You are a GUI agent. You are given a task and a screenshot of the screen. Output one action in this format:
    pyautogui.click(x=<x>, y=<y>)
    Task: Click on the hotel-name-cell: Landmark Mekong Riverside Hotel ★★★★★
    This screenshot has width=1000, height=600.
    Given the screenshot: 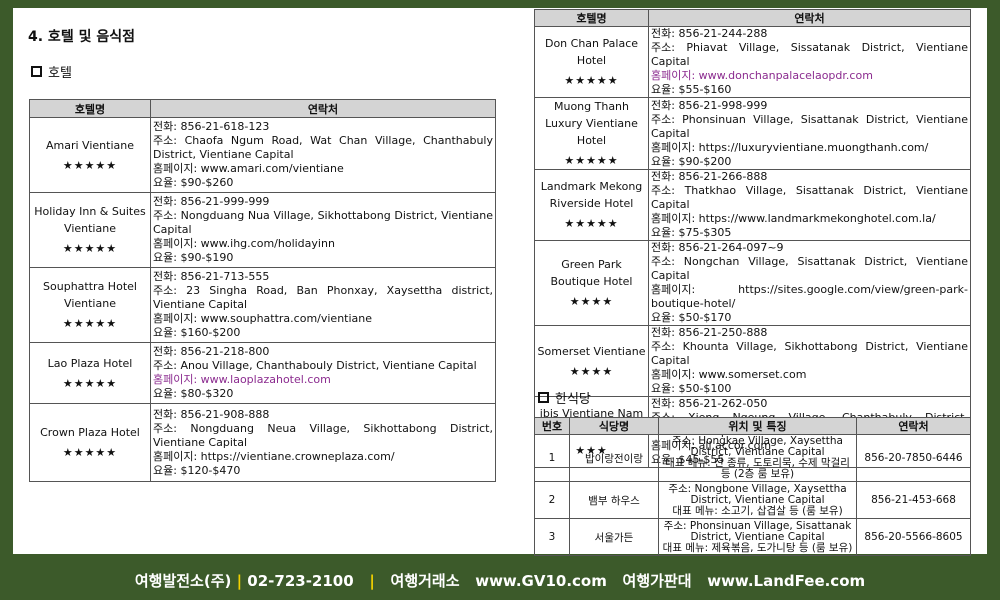 What is the action you would take?
    pyautogui.click(x=591, y=205)
    